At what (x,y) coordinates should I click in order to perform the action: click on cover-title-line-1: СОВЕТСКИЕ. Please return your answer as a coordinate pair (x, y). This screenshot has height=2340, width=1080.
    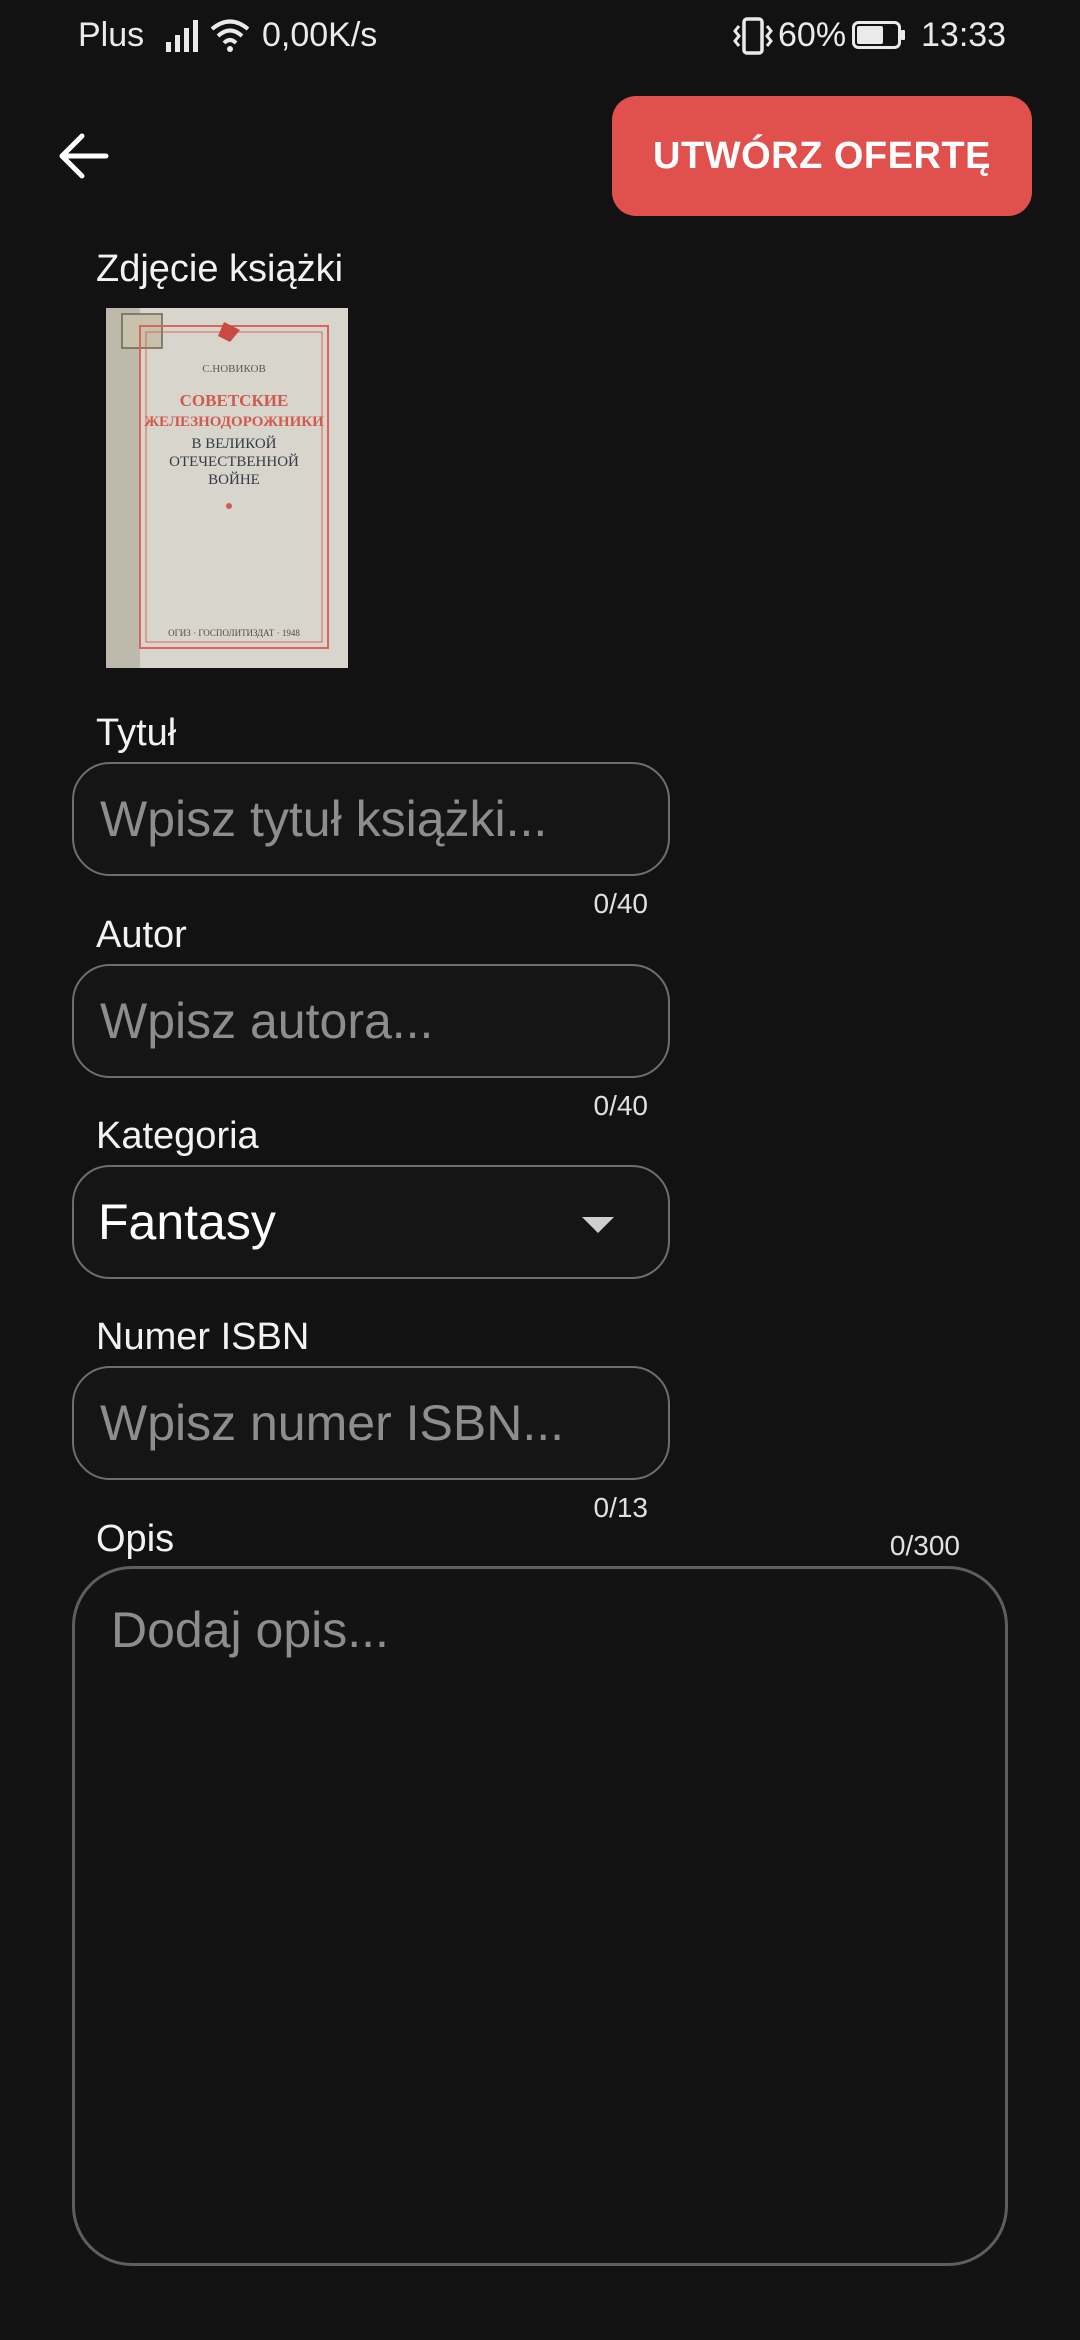
    Looking at the image, I should click on (234, 400).